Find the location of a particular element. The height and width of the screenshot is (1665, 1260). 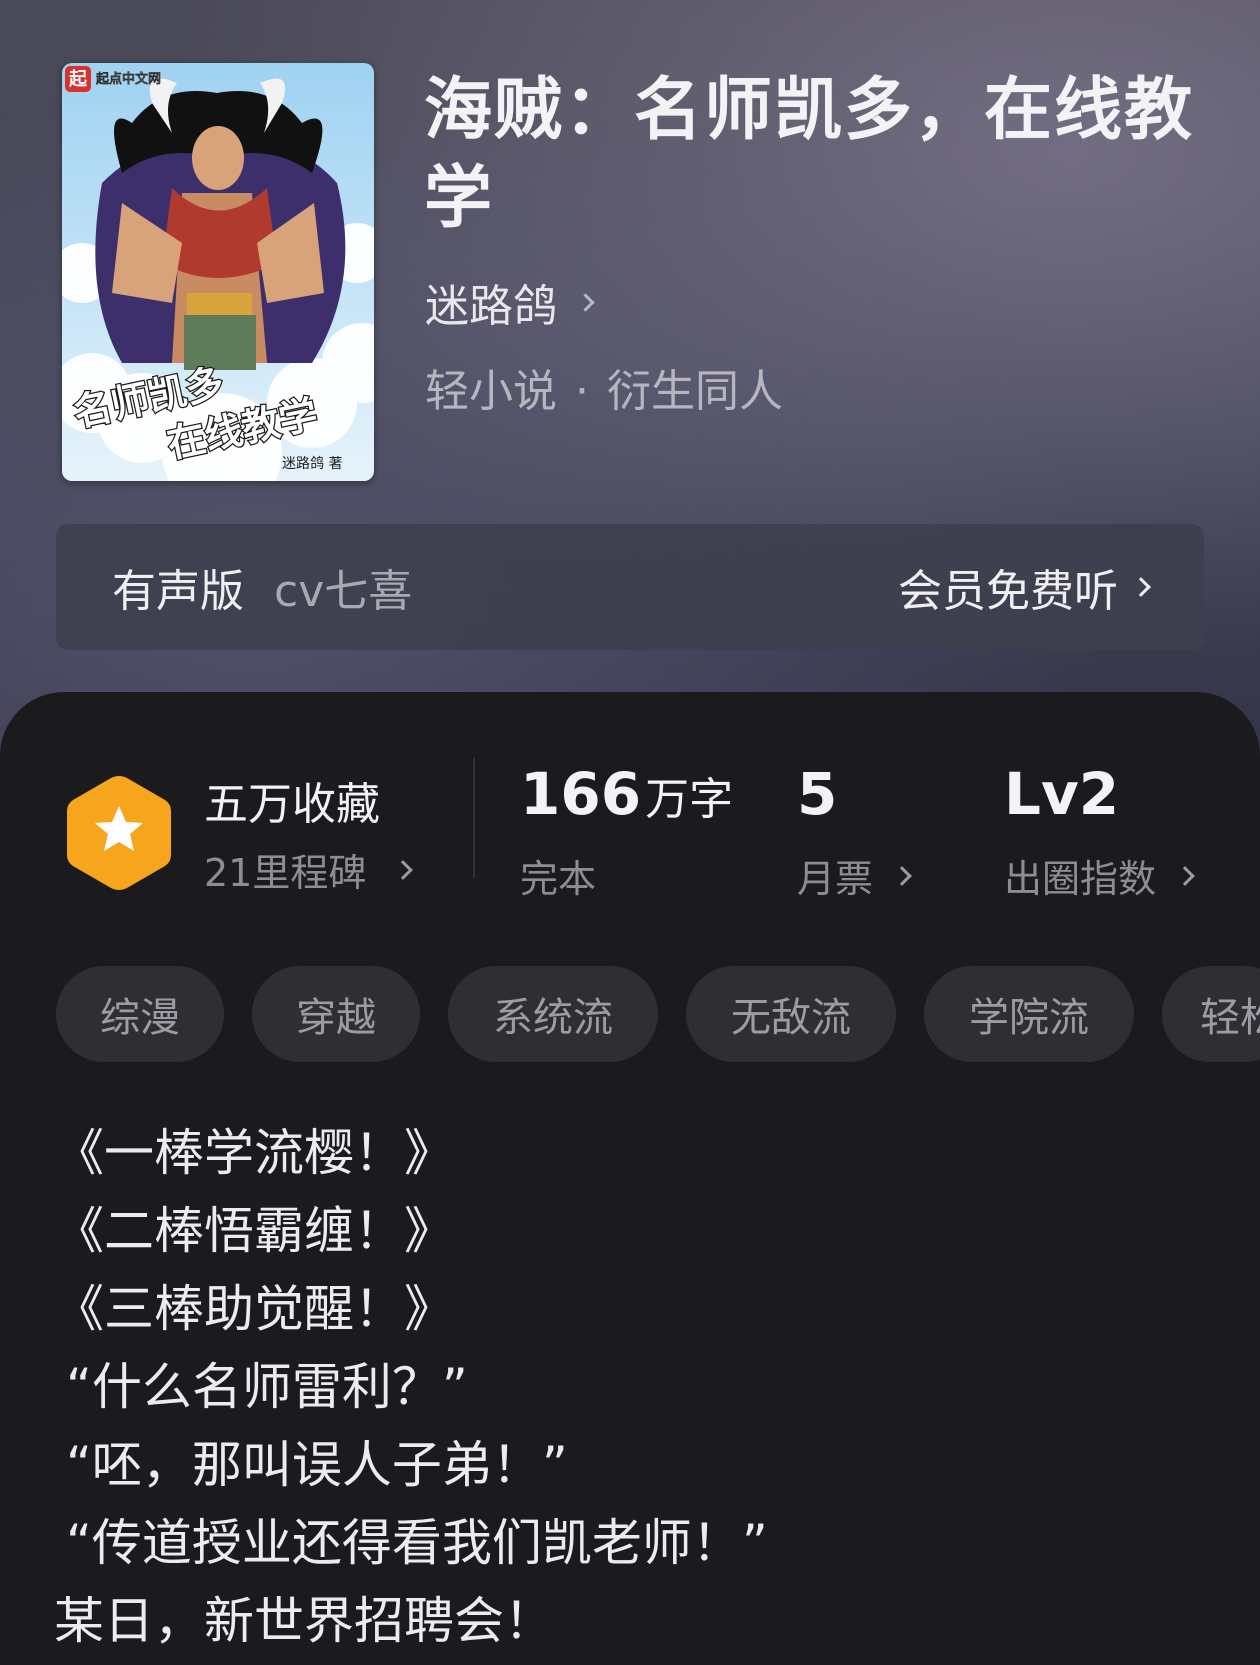

completion-status: 完本 is located at coordinates (558, 875).